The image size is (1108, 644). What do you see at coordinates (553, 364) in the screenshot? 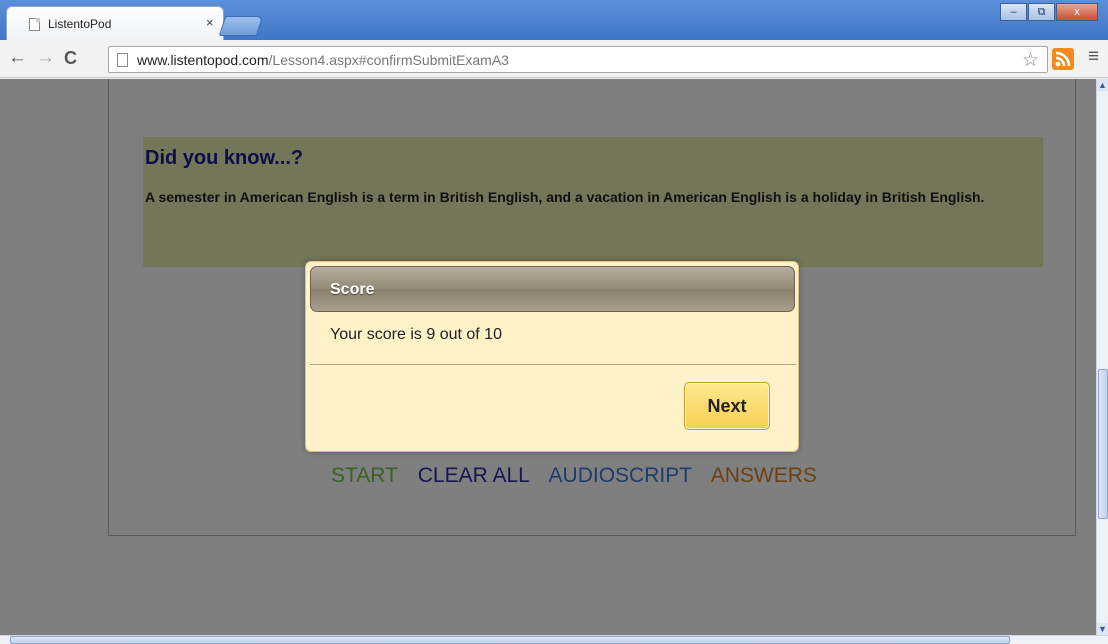
I see `dialog-divider` at bounding box center [553, 364].